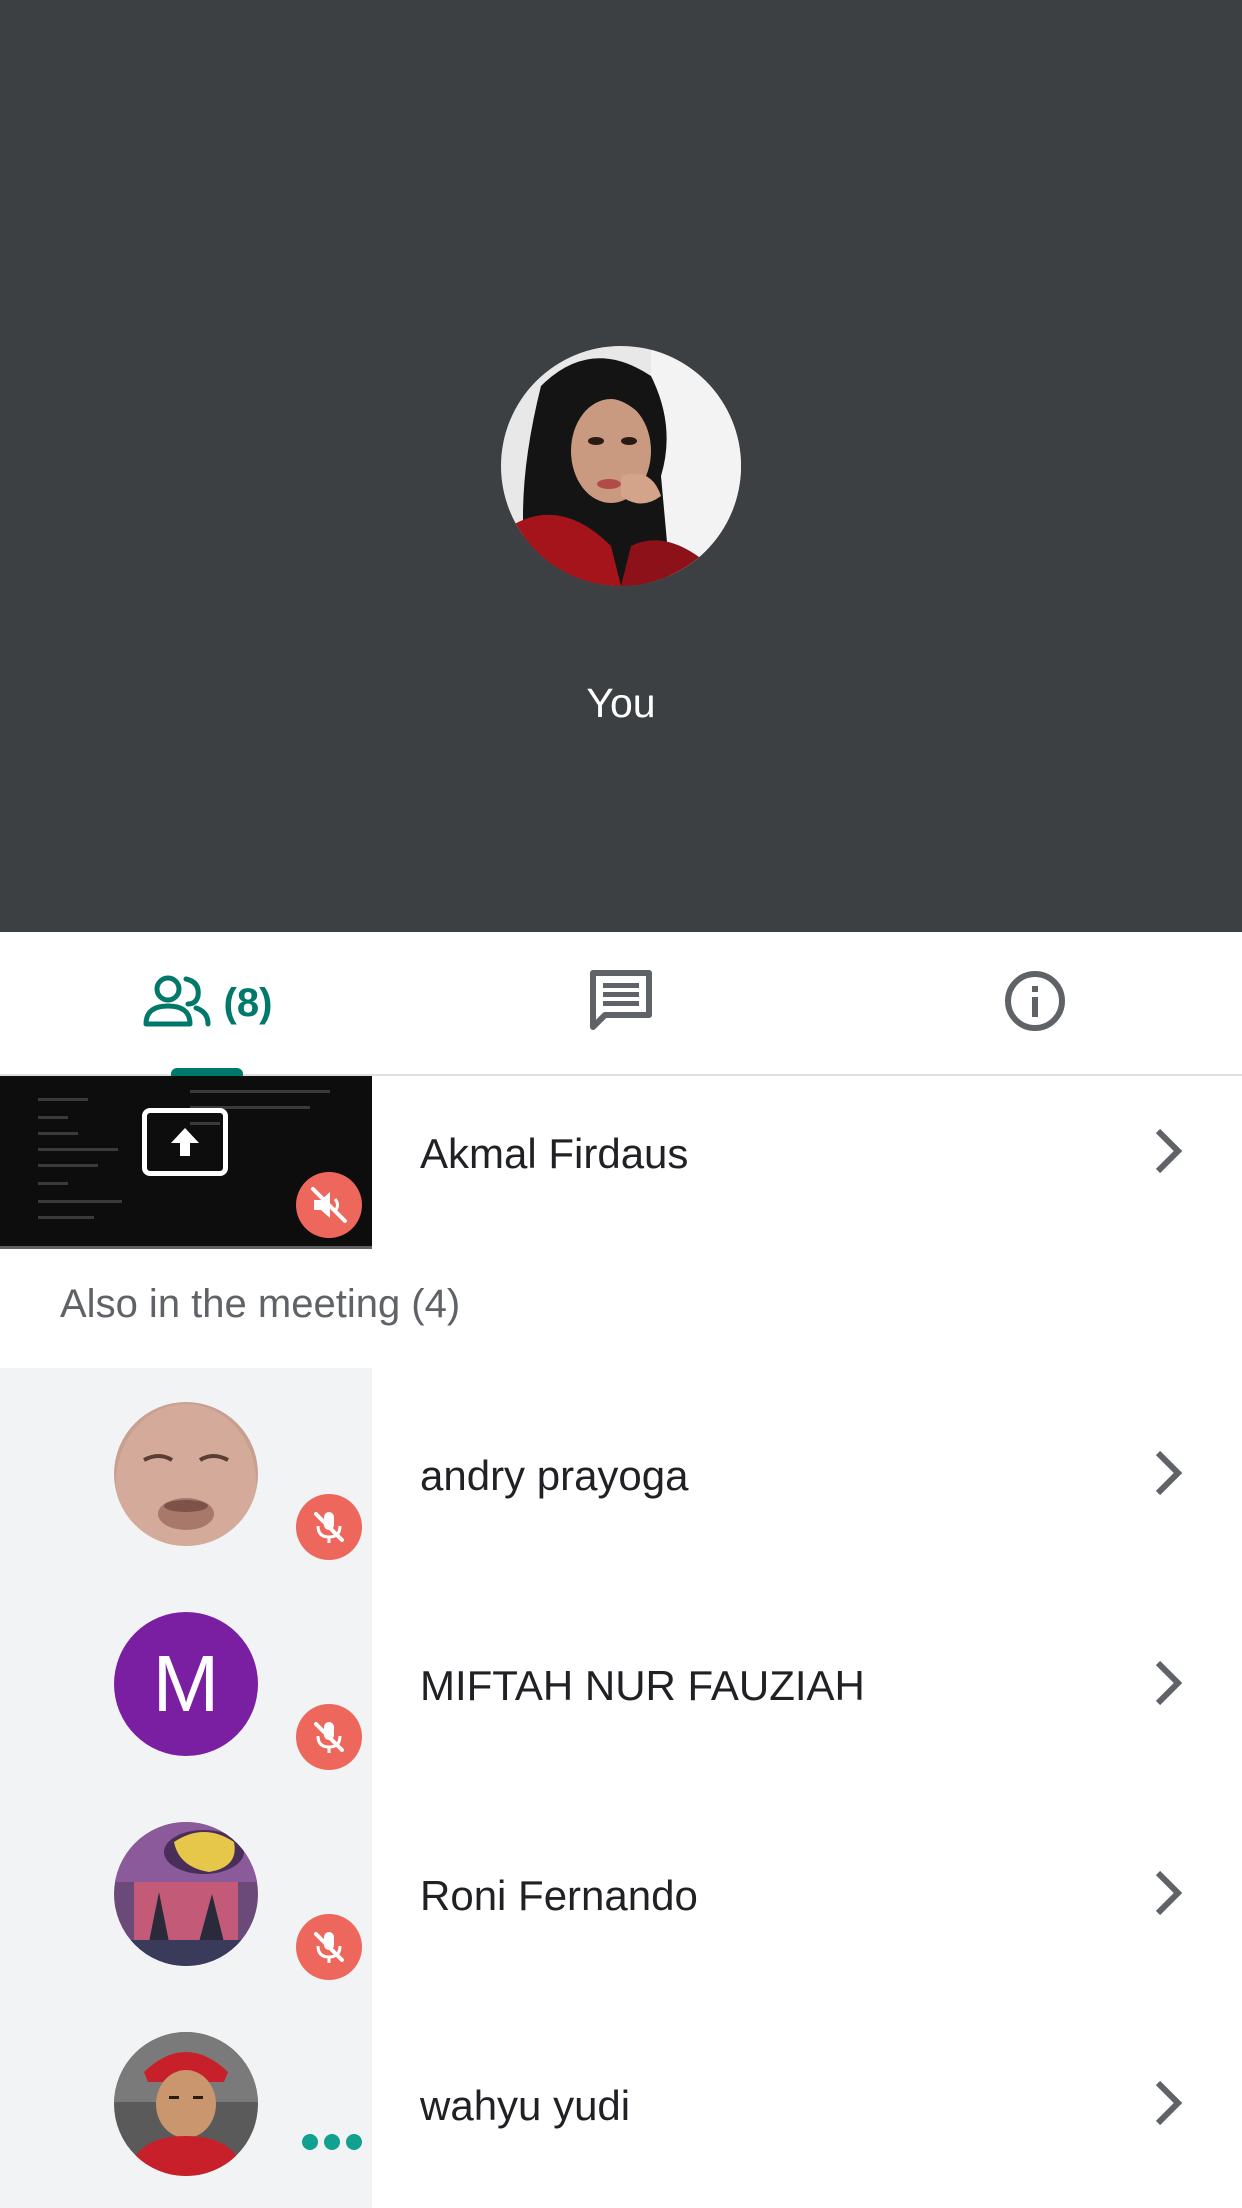 The width and height of the screenshot is (1242, 2208). I want to click on speaking-indicator-icon, so click(332, 2142).